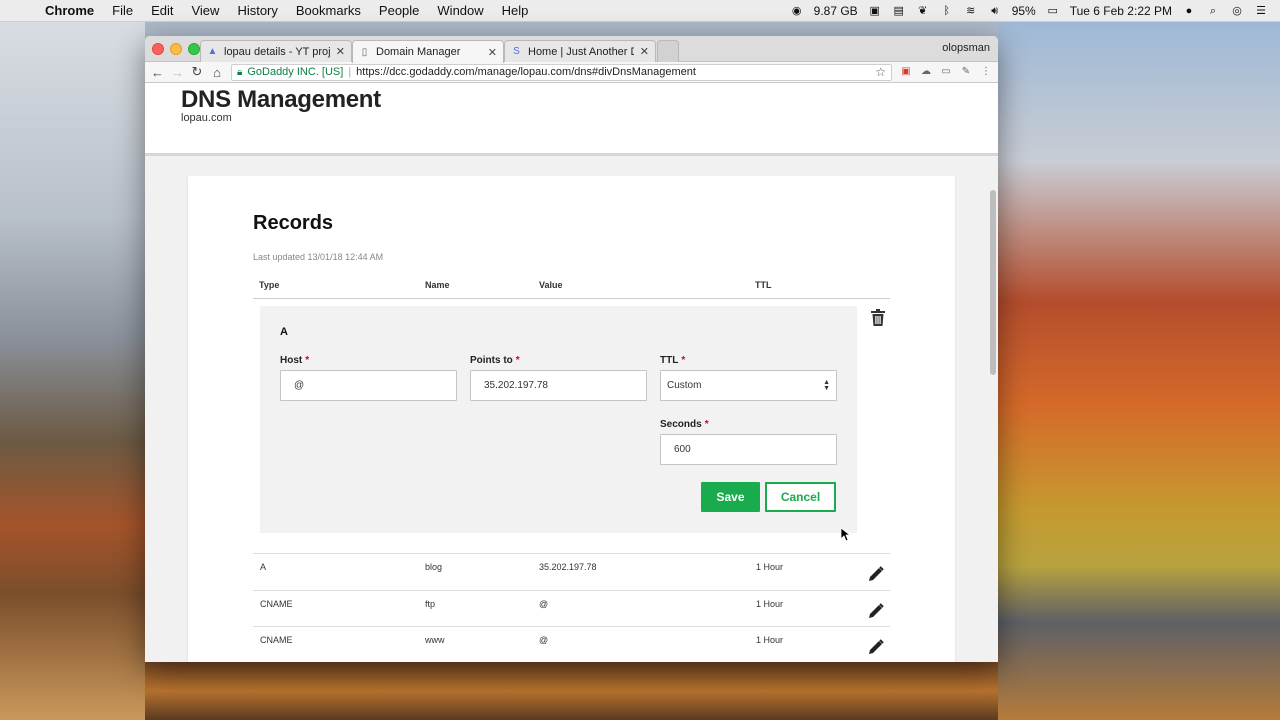 The width and height of the screenshot is (1280, 720). I want to click on ram-icon: ▣, so click(875, 11).